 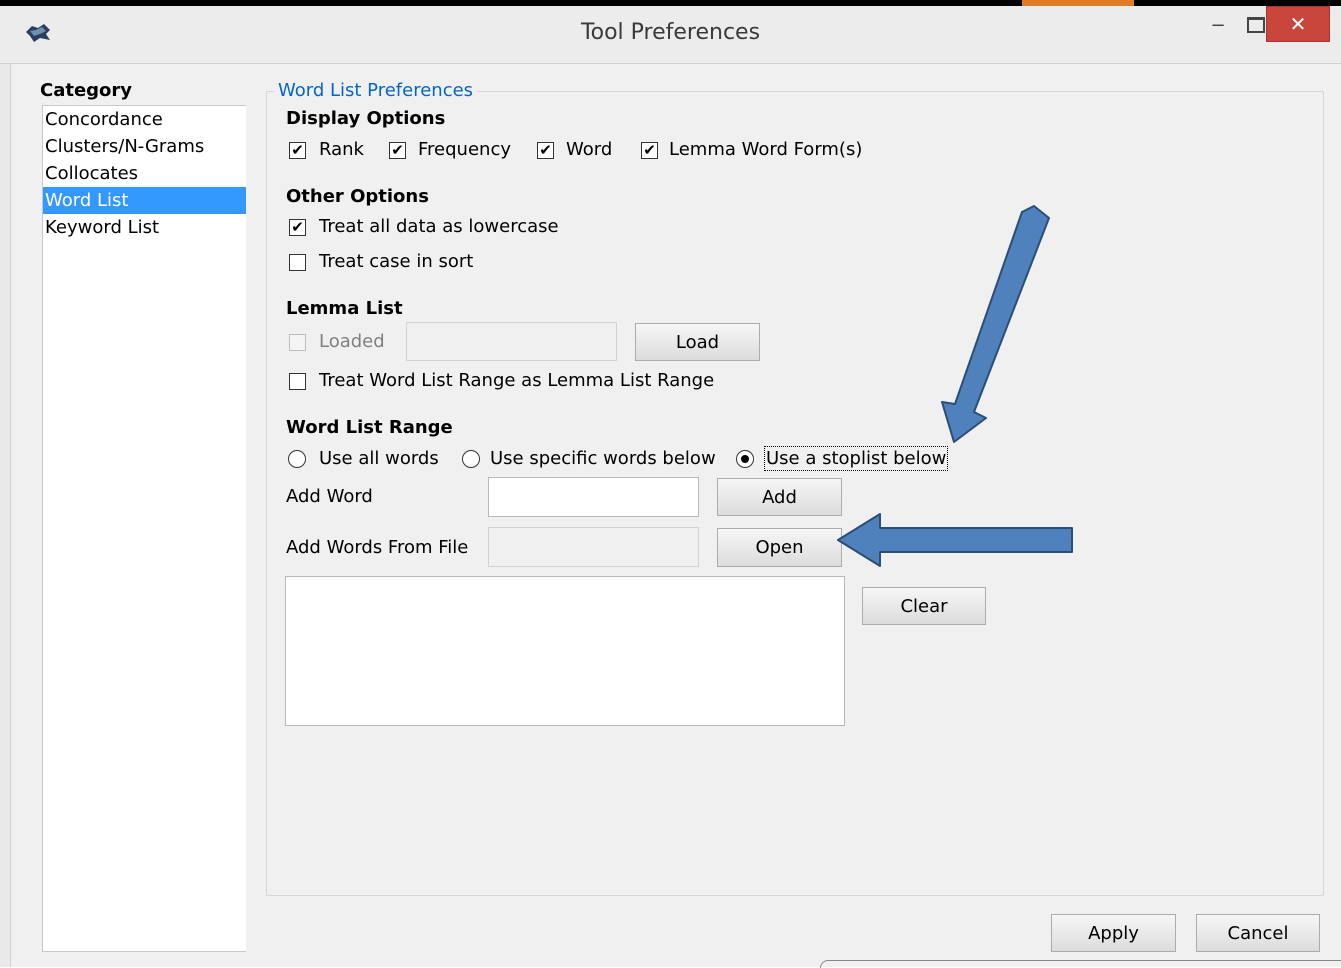 What do you see at coordinates (144, 227) in the screenshot?
I see `category-item-keyword-list: Keyword List` at bounding box center [144, 227].